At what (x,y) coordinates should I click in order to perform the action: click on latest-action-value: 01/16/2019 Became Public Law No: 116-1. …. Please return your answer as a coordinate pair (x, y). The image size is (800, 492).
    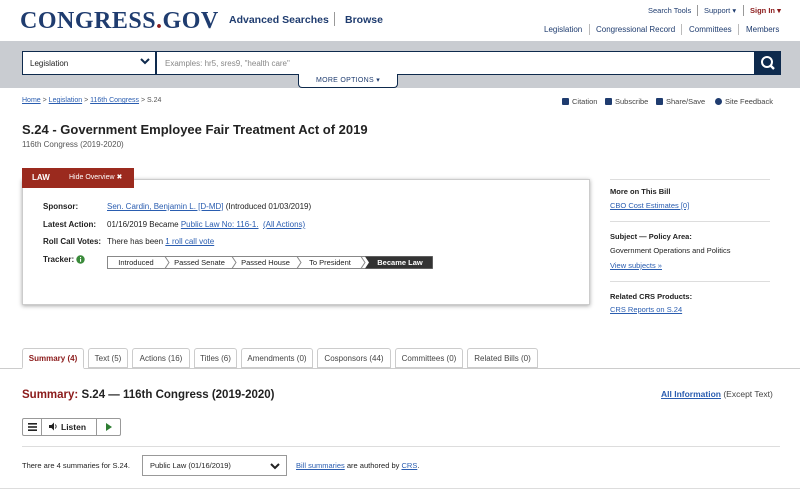
    Looking at the image, I should click on (206, 224).